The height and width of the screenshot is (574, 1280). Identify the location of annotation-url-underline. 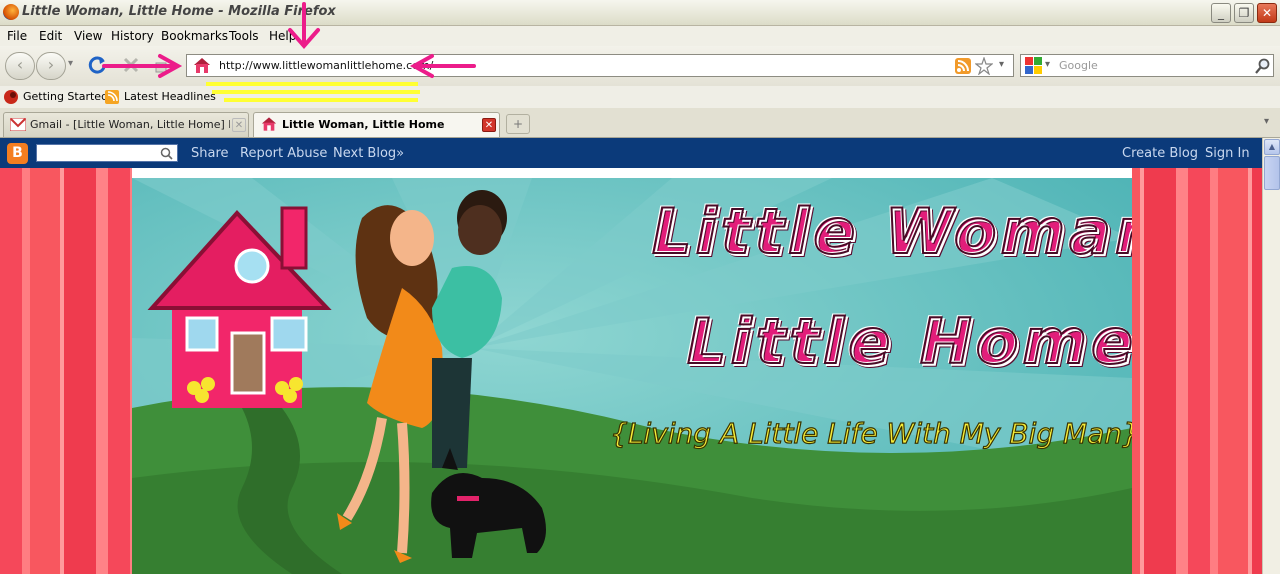
(313, 92).